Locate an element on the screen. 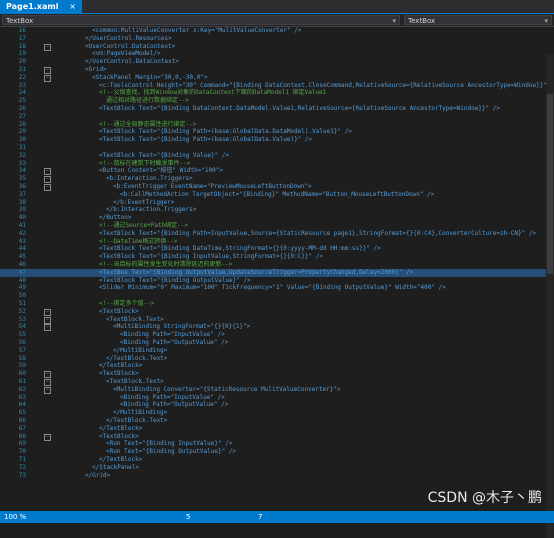 The width and height of the screenshot is (554, 538). code-line: 57 </MultiBinding> is located at coordinates (277, 351).